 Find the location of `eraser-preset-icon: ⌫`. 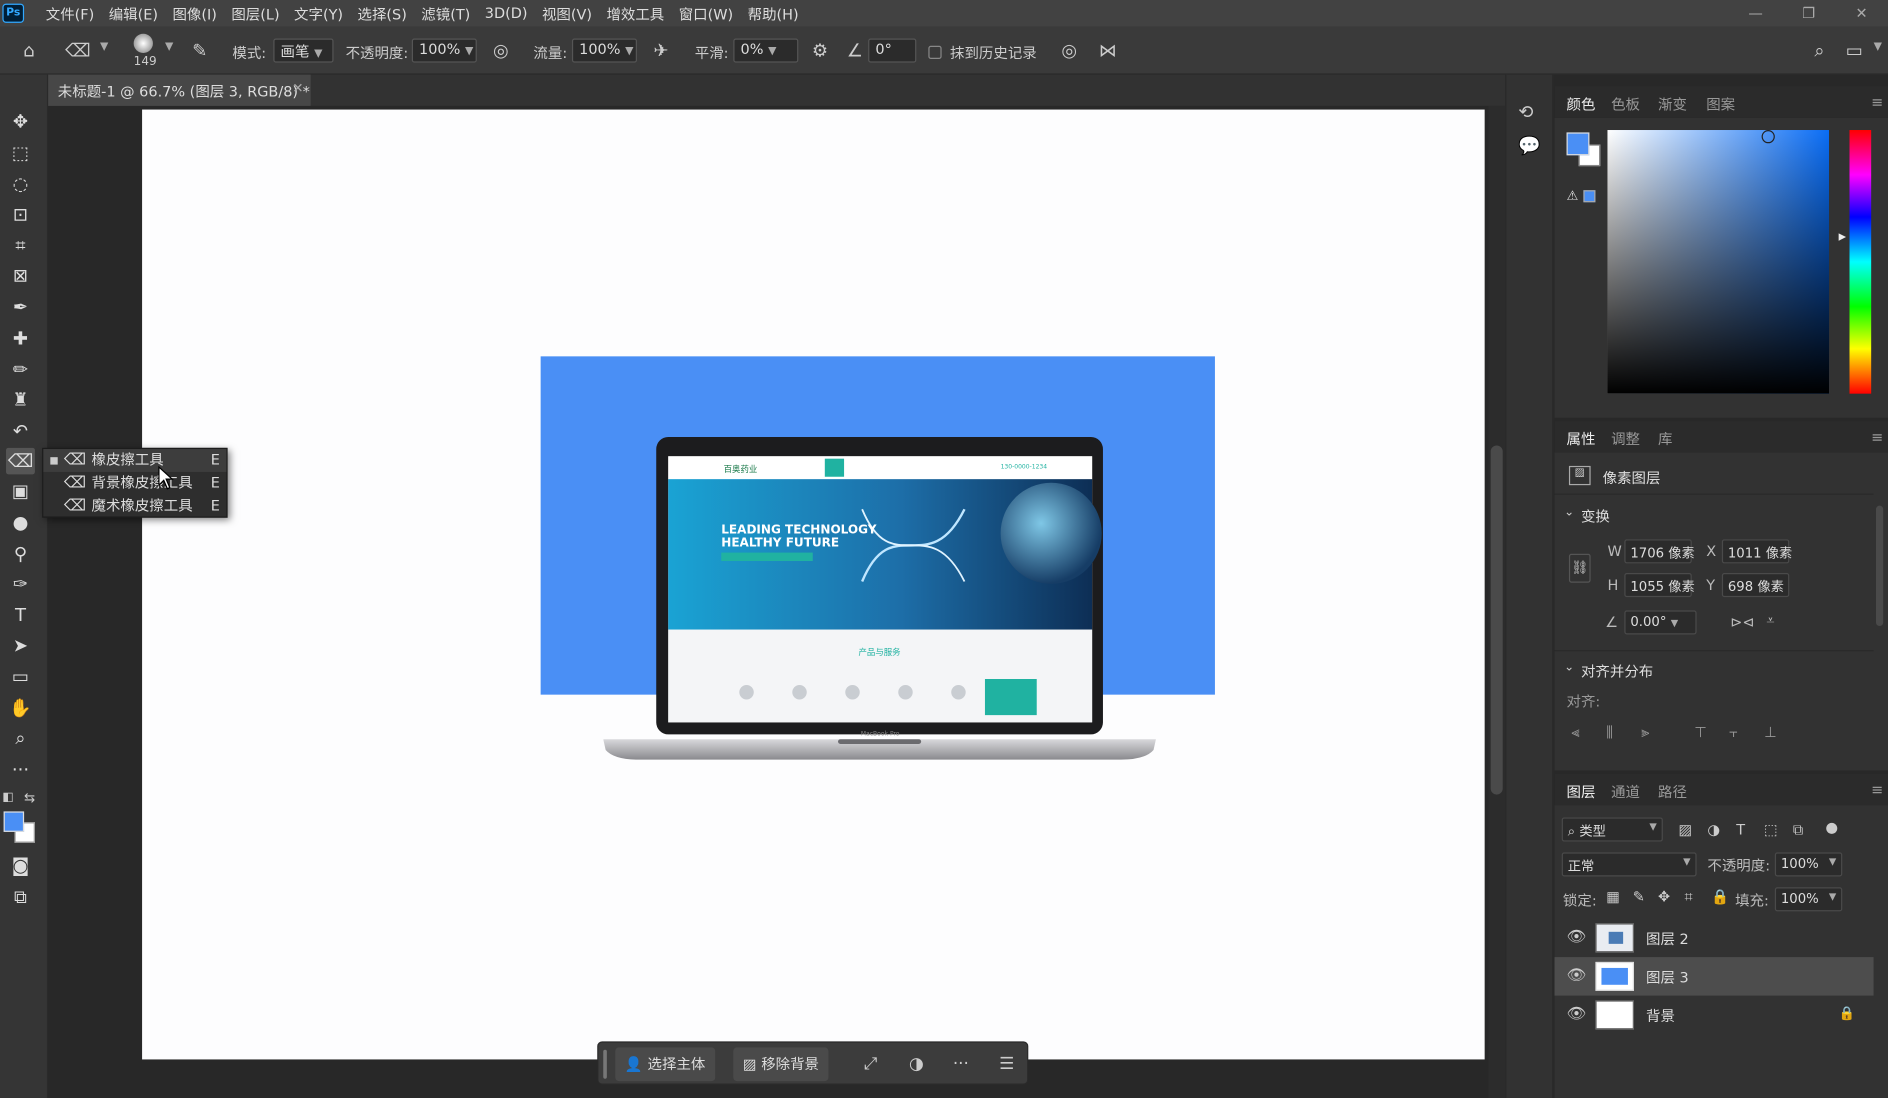

eraser-preset-icon: ⌫ is located at coordinates (78, 51).